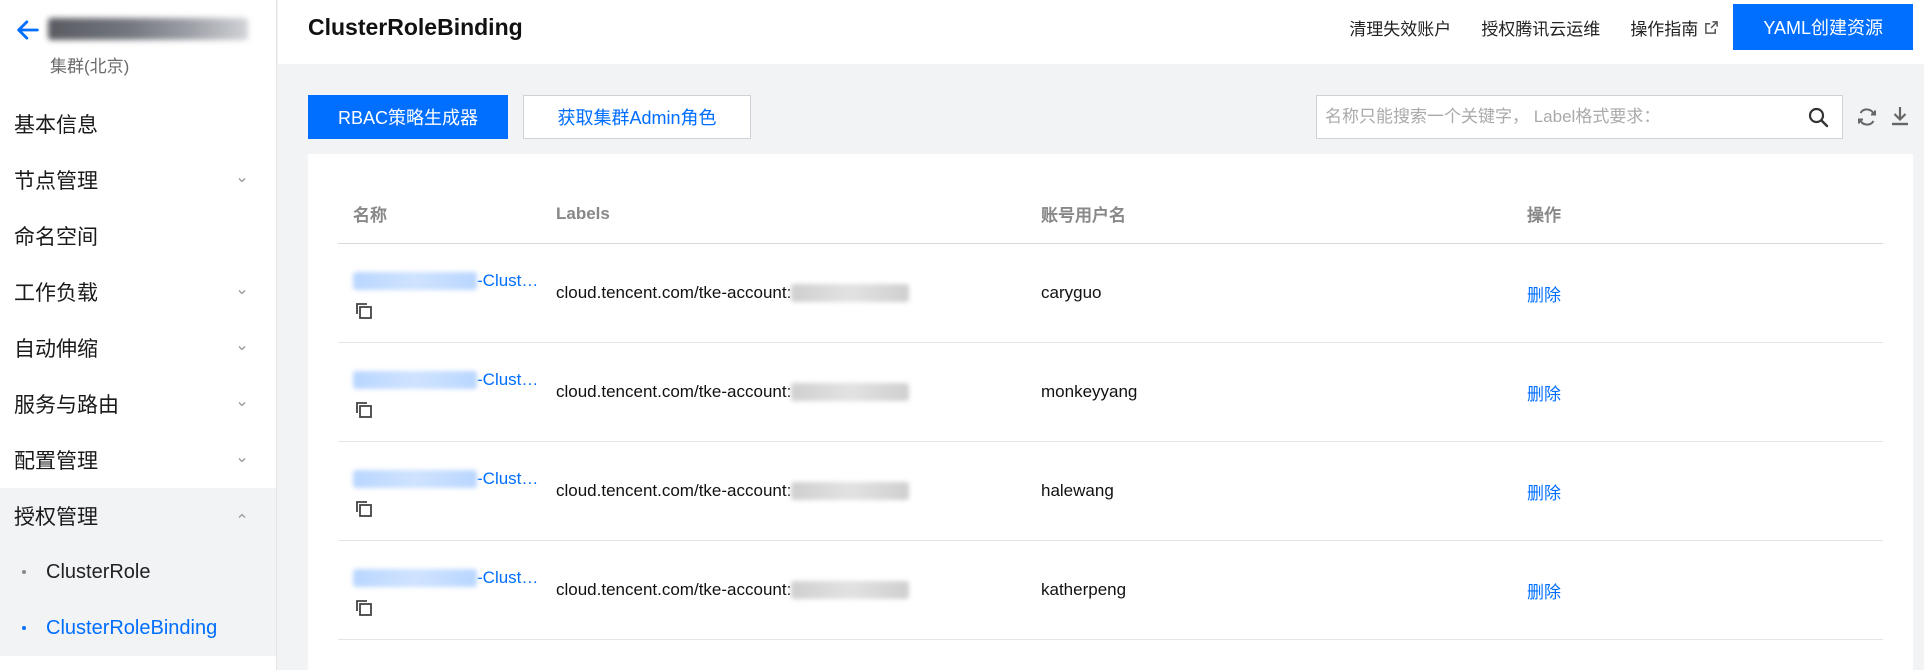  What do you see at coordinates (1540, 27) in the screenshot?
I see `authorize-ops-link: 授权腾讯云运维` at bounding box center [1540, 27].